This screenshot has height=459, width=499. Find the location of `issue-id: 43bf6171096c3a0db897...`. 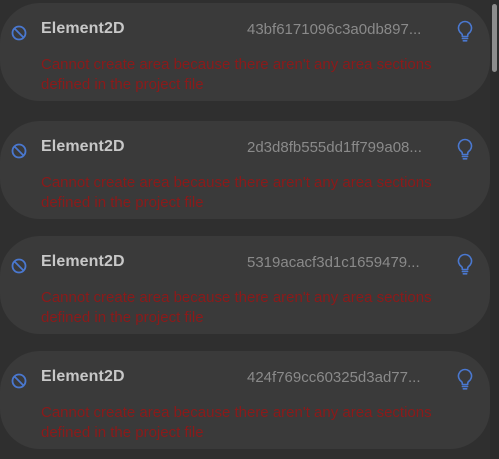

issue-id: 43bf6171096c3a0db897... is located at coordinates (334, 29).